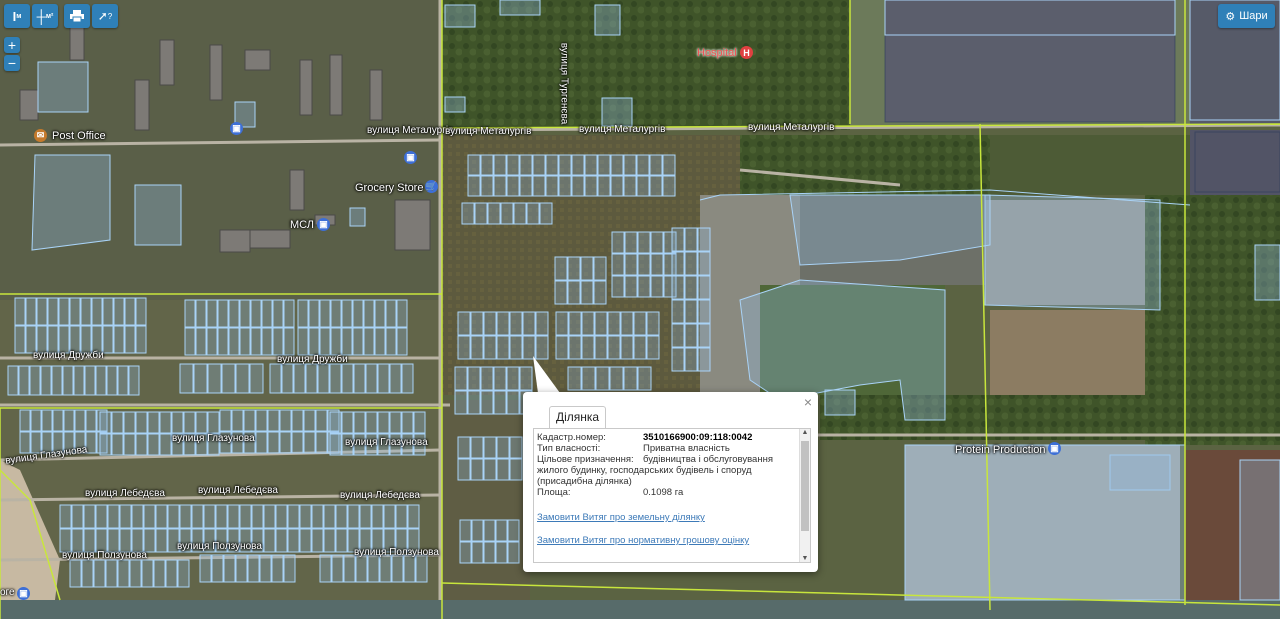  Describe the element at coordinates (431, 186) in the screenshot. I see `grocery-icon: 🛒` at that location.